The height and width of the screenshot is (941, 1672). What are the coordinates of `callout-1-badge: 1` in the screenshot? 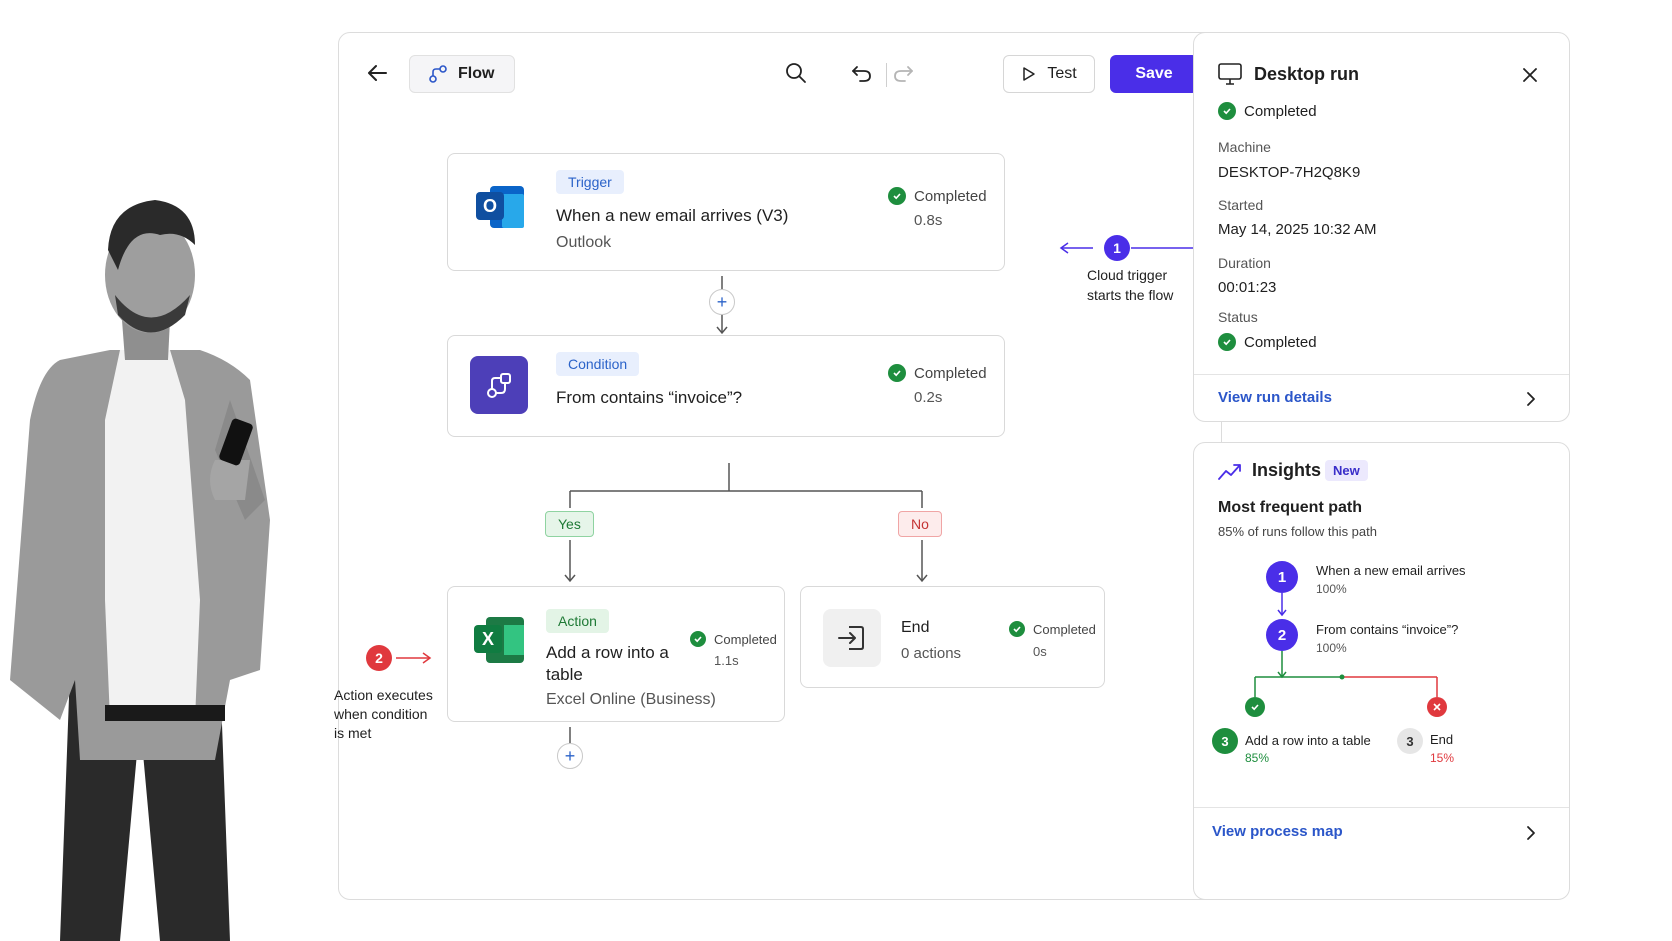 It's located at (1117, 248).